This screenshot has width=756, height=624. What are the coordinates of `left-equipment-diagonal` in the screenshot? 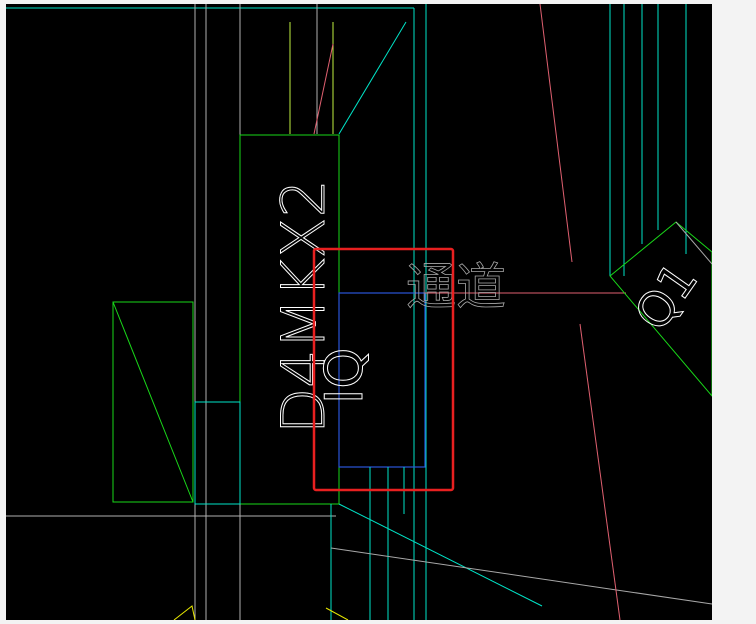 It's located at (153, 402).